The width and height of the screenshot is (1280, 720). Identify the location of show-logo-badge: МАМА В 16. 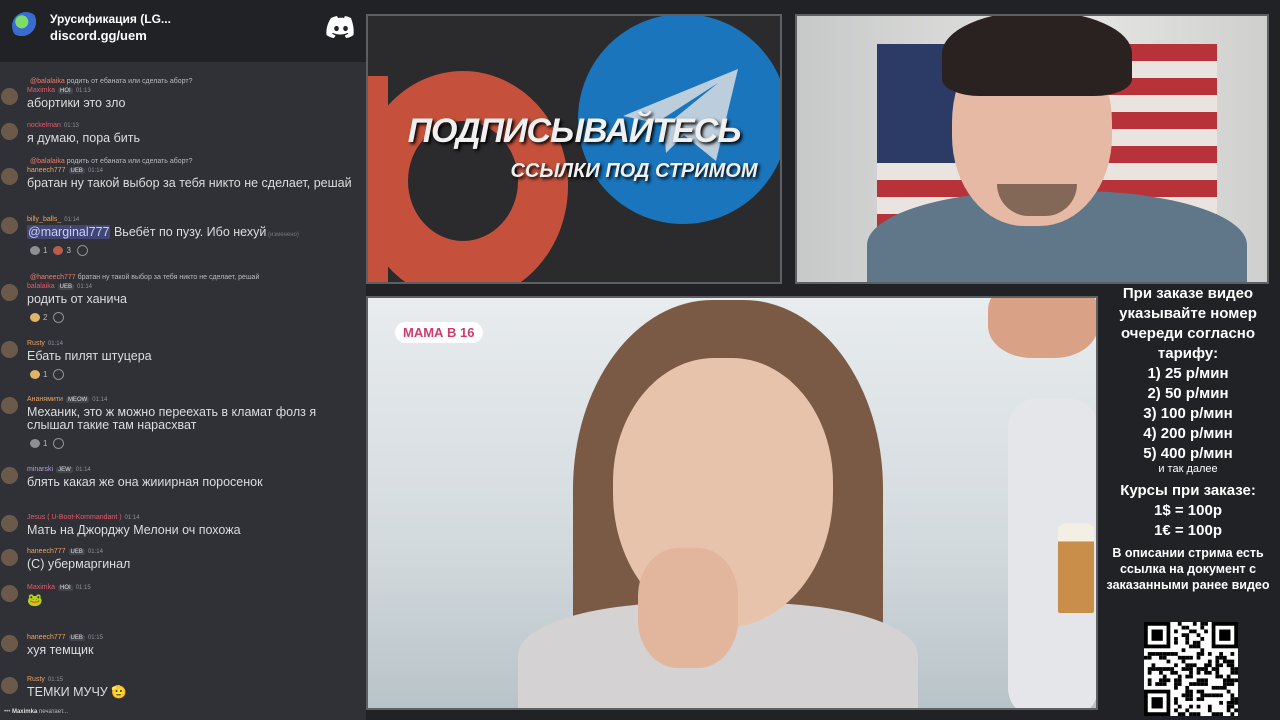
(439, 332).